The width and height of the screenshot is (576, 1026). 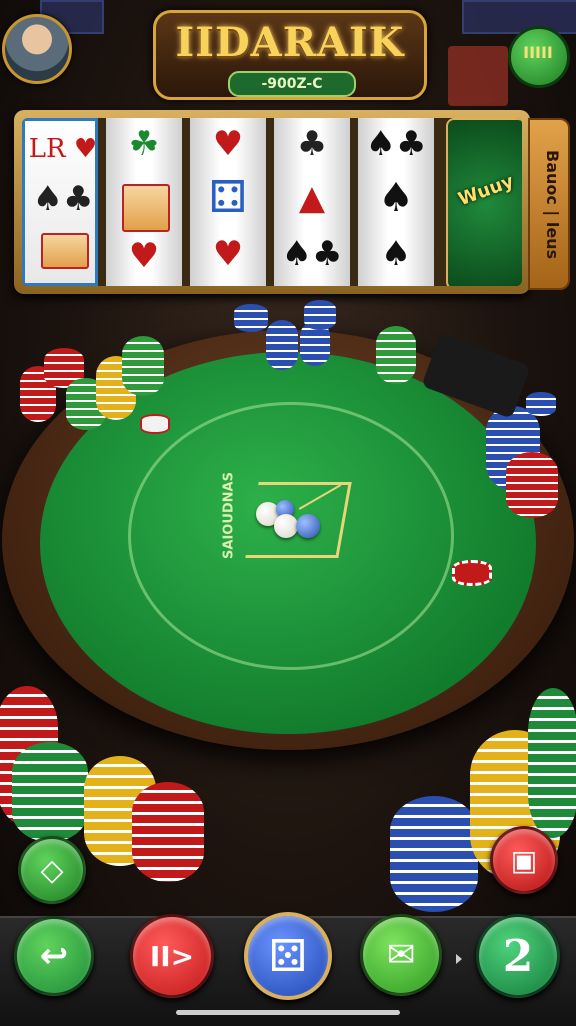 What do you see at coordinates (538, 52) in the screenshot?
I see `menu-icon: IIIII` at bounding box center [538, 52].